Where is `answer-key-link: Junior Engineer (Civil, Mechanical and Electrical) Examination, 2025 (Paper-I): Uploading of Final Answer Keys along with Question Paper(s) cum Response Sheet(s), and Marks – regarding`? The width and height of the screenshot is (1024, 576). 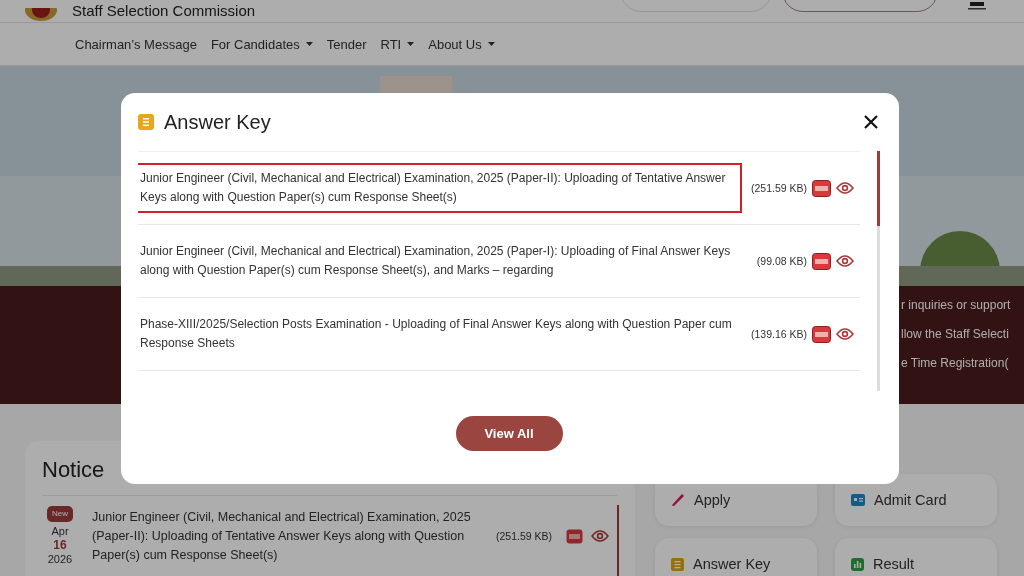 answer-key-link: Junior Engineer (Civil, Mechanical and Electrical) Examination, 2025 (Paper-I): Uploading of Final Answer Keys along with Question Paper(s) cum Response Sheet(s), and Marks – regarding is located at coordinates (440, 261).